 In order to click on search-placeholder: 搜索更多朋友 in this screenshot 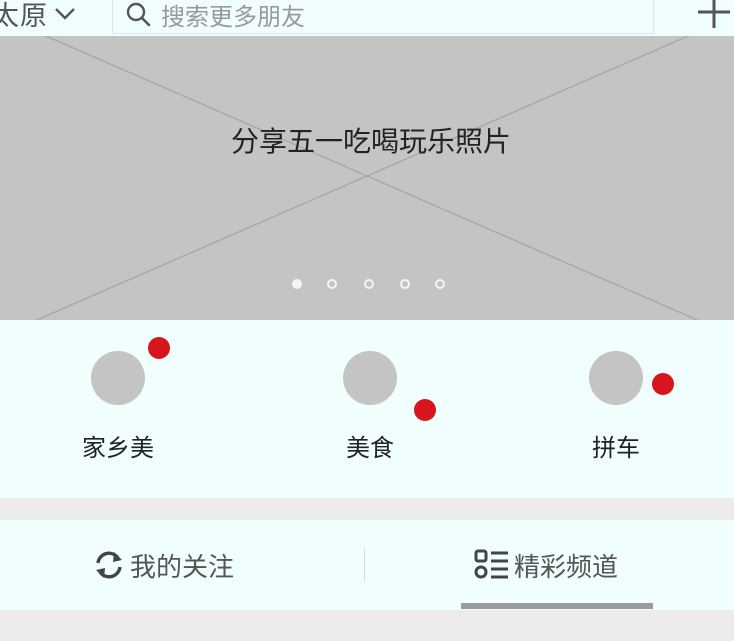, I will do `click(233, 16)`.